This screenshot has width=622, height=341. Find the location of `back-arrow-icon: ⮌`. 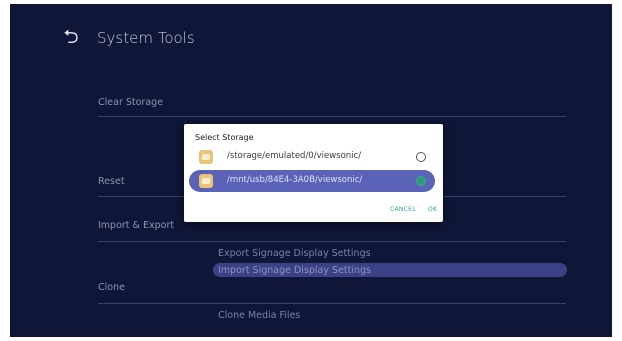

back-arrow-icon: ⮌ is located at coordinates (71, 37).